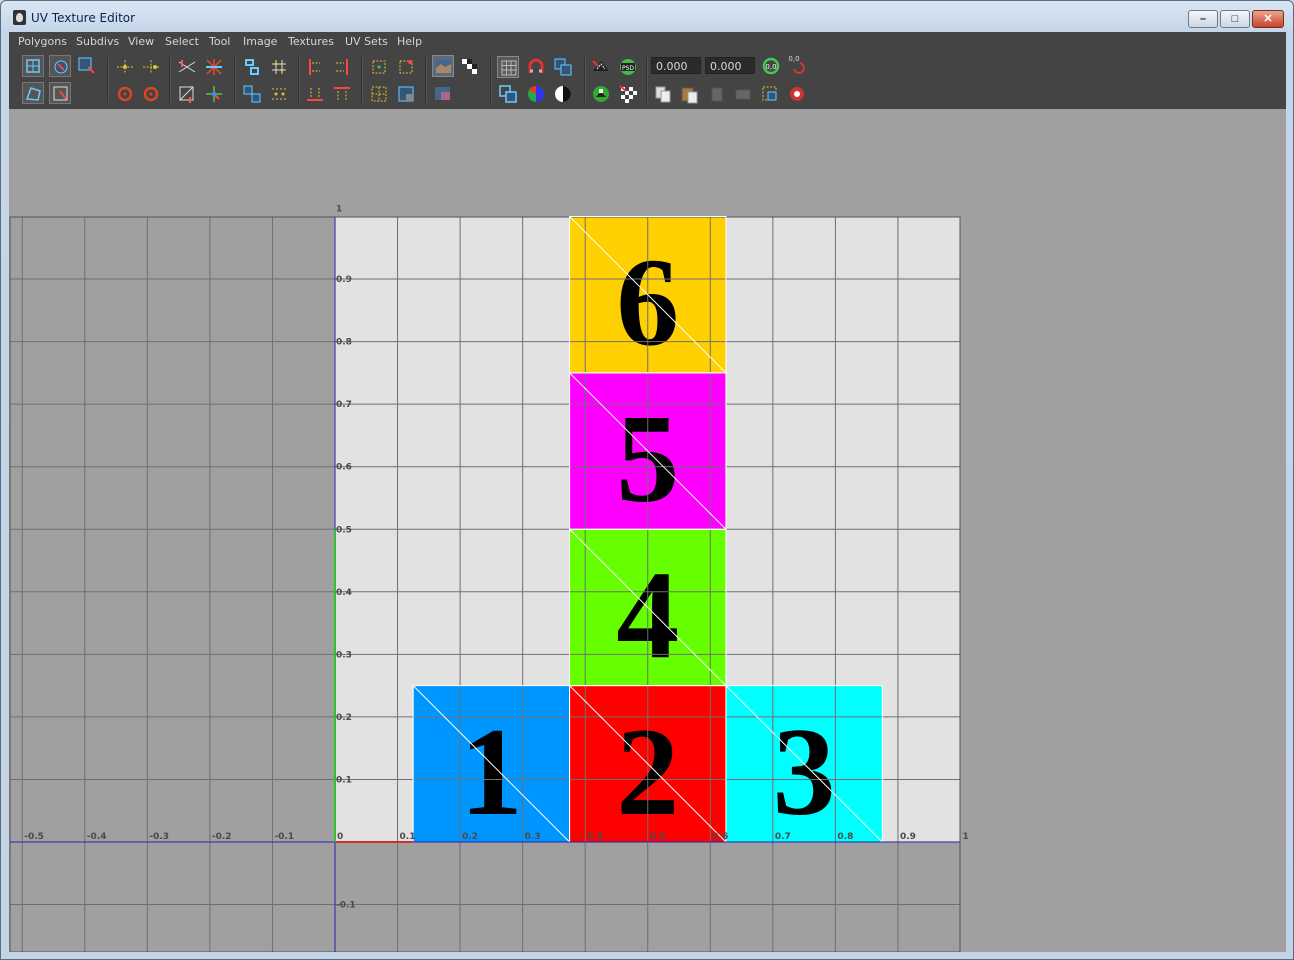 This screenshot has height=960, width=1294. Describe the element at coordinates (770, 94) in the screenshot. I see `cycle-uvs-icon` at that location.